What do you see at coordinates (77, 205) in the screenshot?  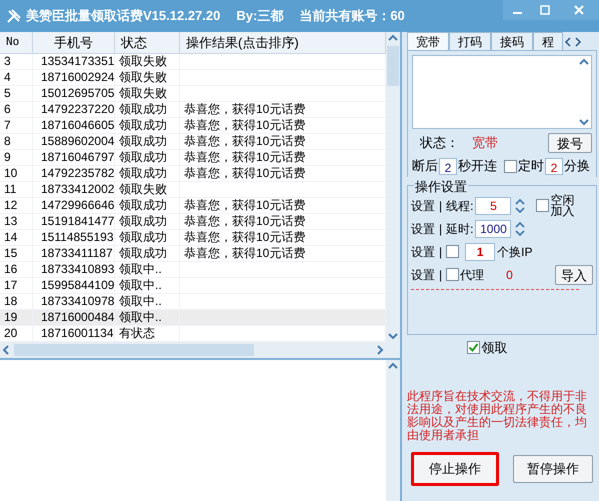 I see `table-cell: 14729966646` at bounding box center [77, 205].